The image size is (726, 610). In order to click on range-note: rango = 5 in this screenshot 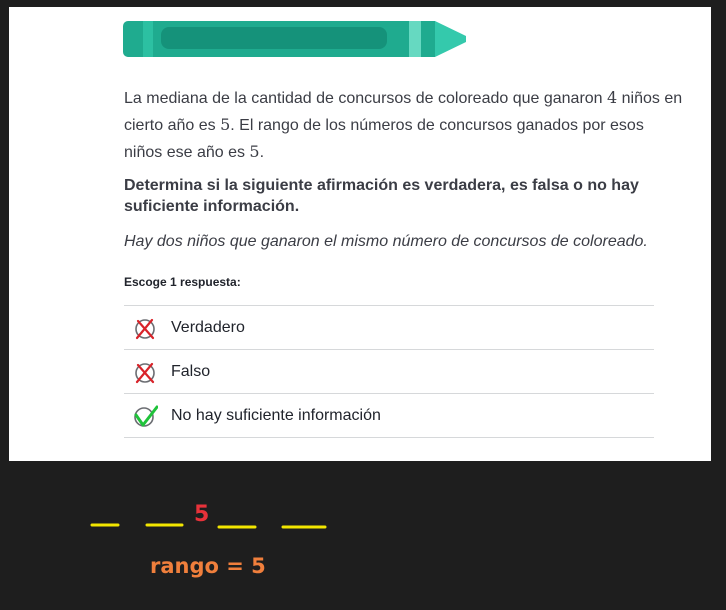, I will do `click(208, 566)`.